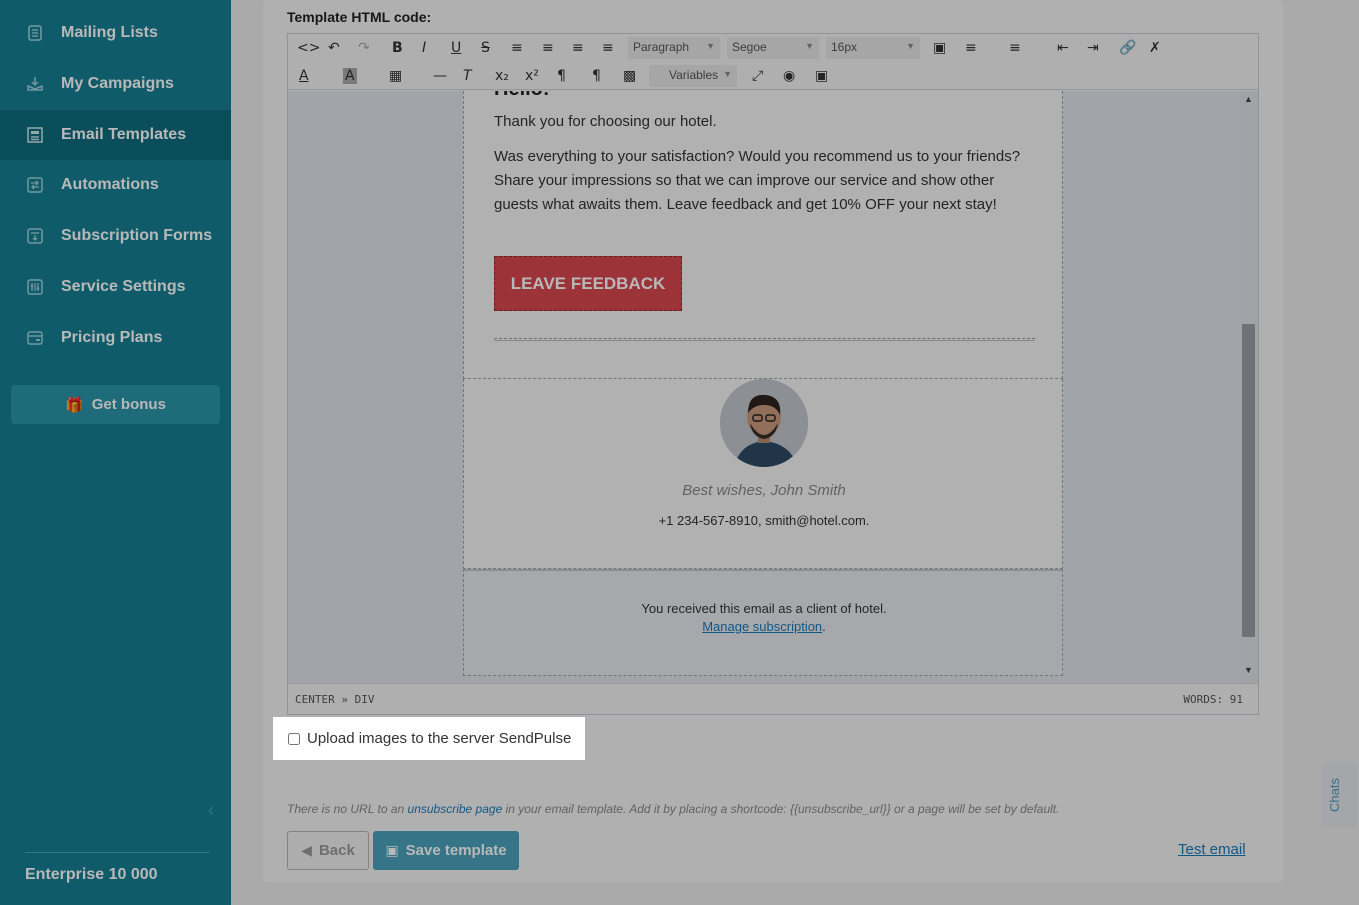  What do you see at coordinates (773, 48) in the screenshot?
I see `font-family-select: Segoe ▼` at bounding box center [773, 48].